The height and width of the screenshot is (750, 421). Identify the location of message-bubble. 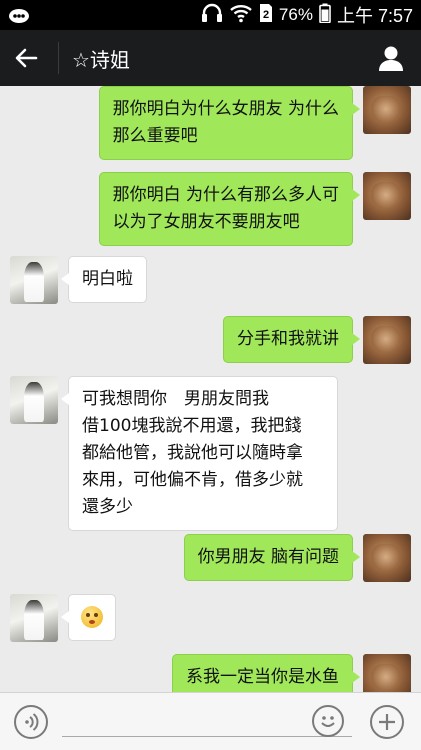
(88, 617).